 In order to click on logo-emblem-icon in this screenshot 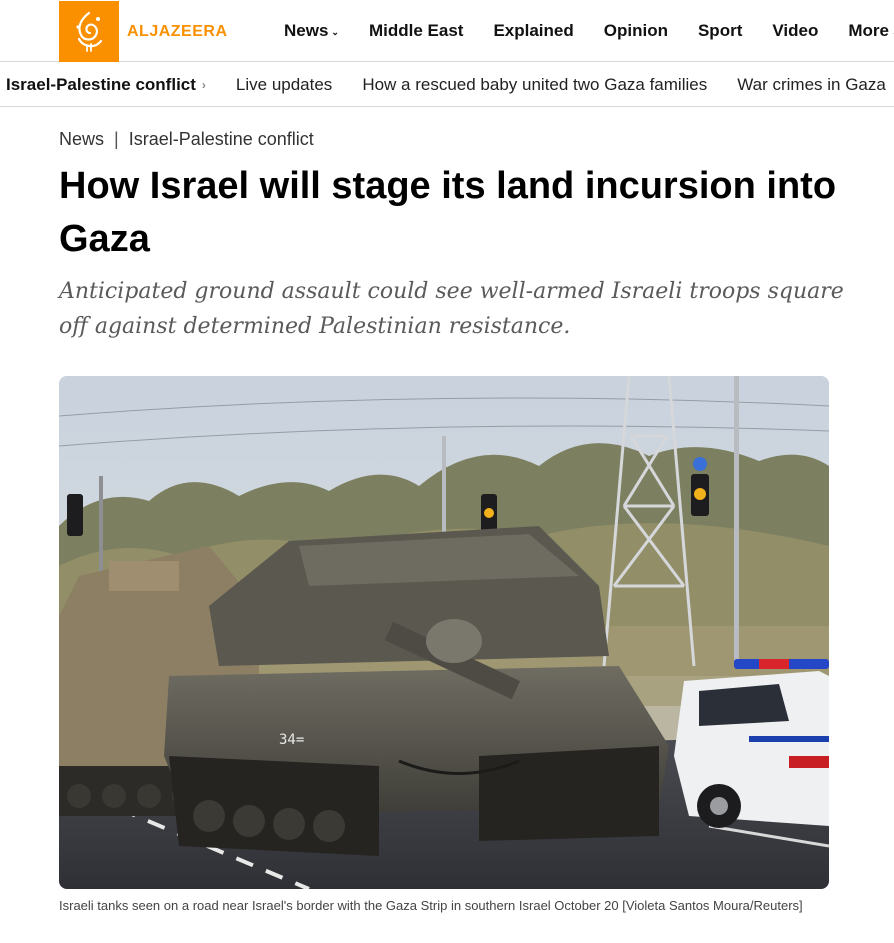, I will do `click(89, 31)`.